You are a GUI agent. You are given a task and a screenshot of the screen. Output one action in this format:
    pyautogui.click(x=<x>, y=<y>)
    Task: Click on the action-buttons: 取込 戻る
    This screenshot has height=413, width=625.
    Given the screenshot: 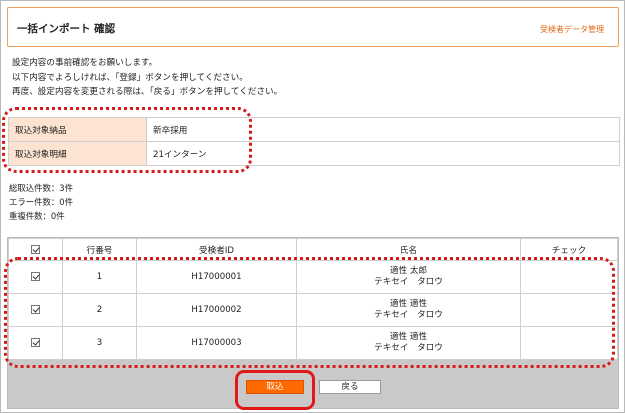 What is the action you would take?
    pyautogui.click(x=313, y=388)
    